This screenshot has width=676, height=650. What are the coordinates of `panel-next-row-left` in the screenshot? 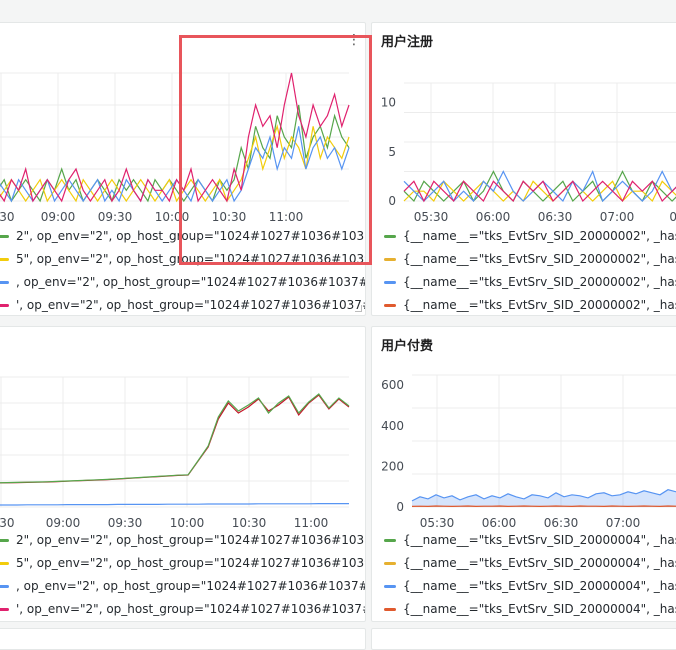 It's located at (183, 639).